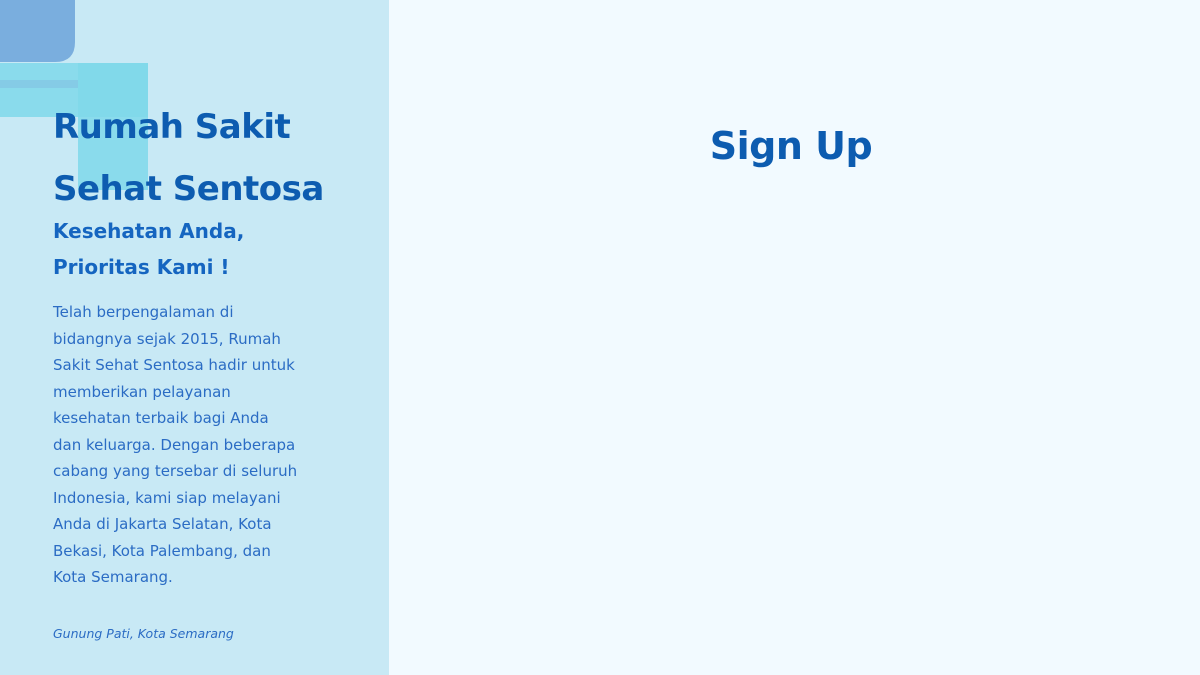 The image size is (1200, 675). I want to click on tagline-line-2: Prioritas Kami !, so click(141, 267).